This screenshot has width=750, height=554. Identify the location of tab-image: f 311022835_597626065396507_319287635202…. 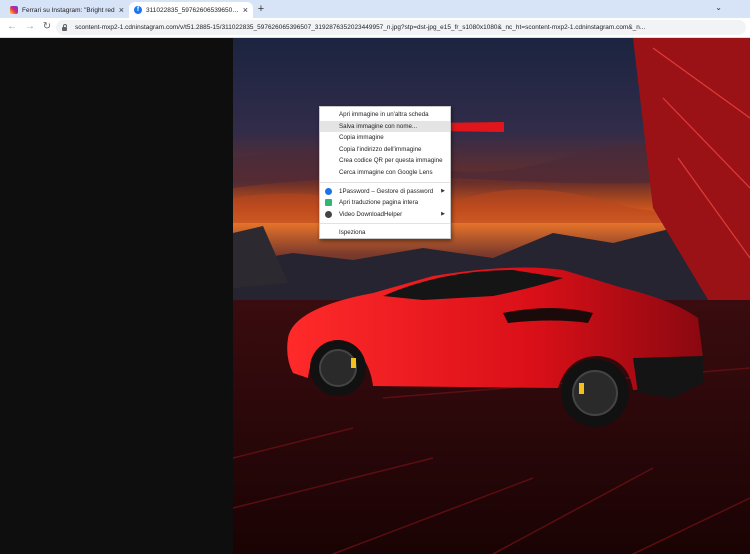
(191, 10).